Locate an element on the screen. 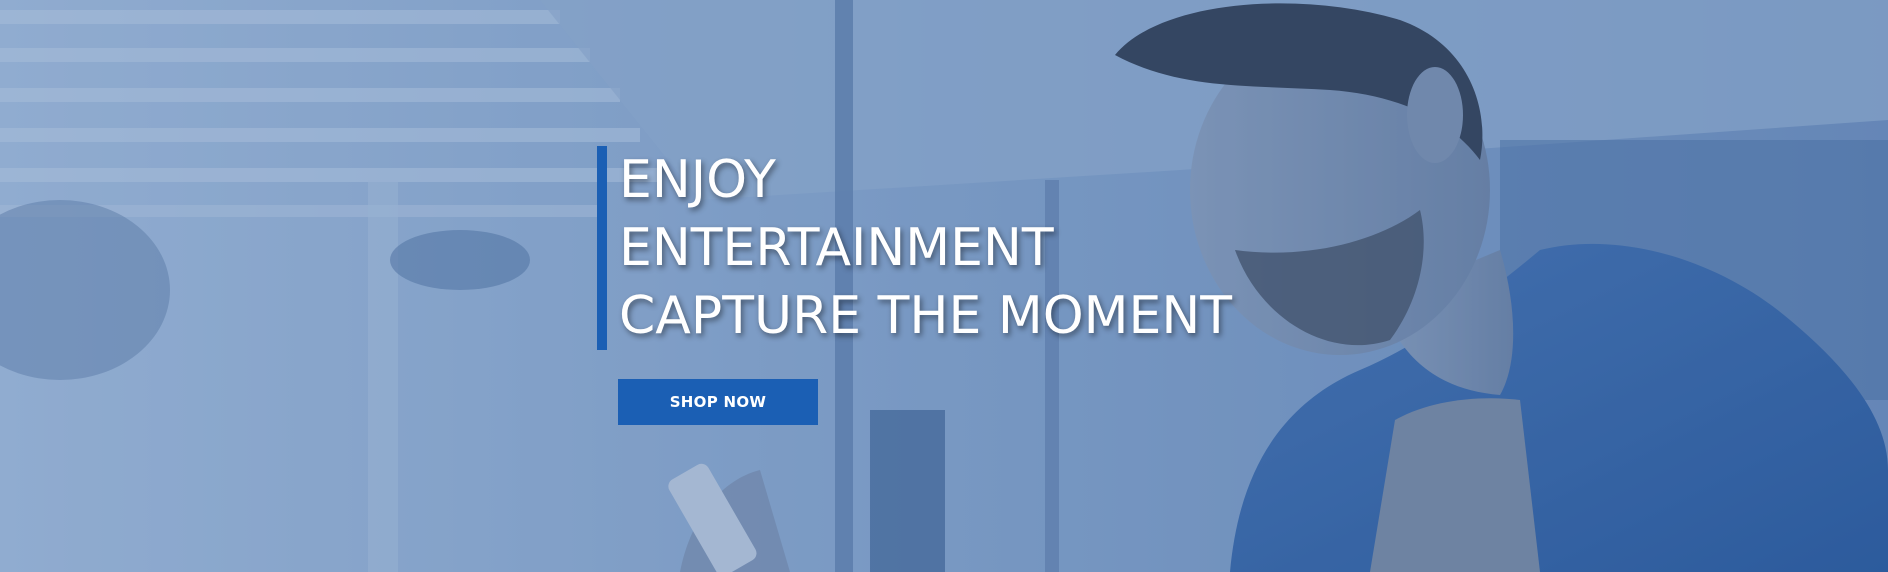 Image resolution: width=1888 pixels, height=572 pixels. headline-line-3: CAPTURE THE MOMENT is located at coordinates (926, 316).